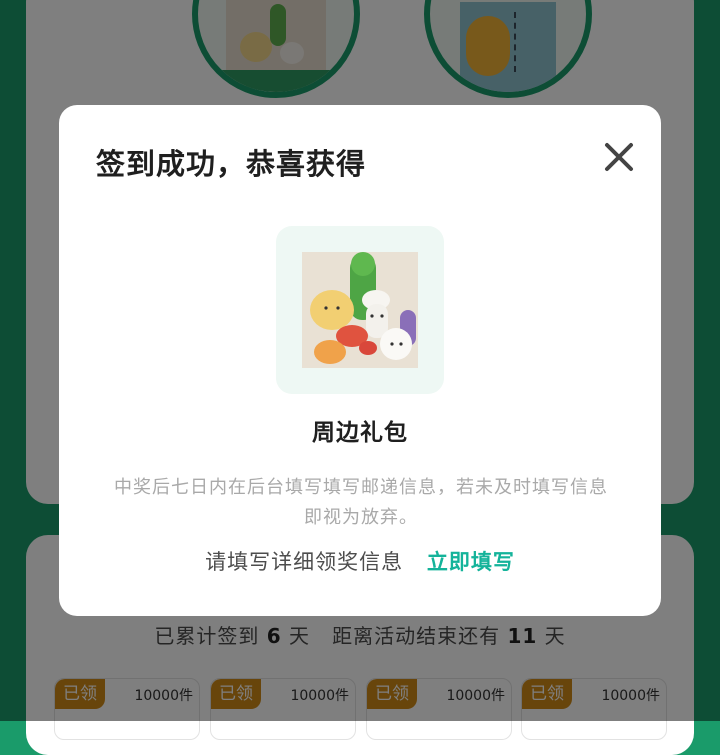 The height and width of the screenshot is (755, 720). I want to click on fill-info-row: 请填写详细领奖信息 立即填写, so click(360, 561).